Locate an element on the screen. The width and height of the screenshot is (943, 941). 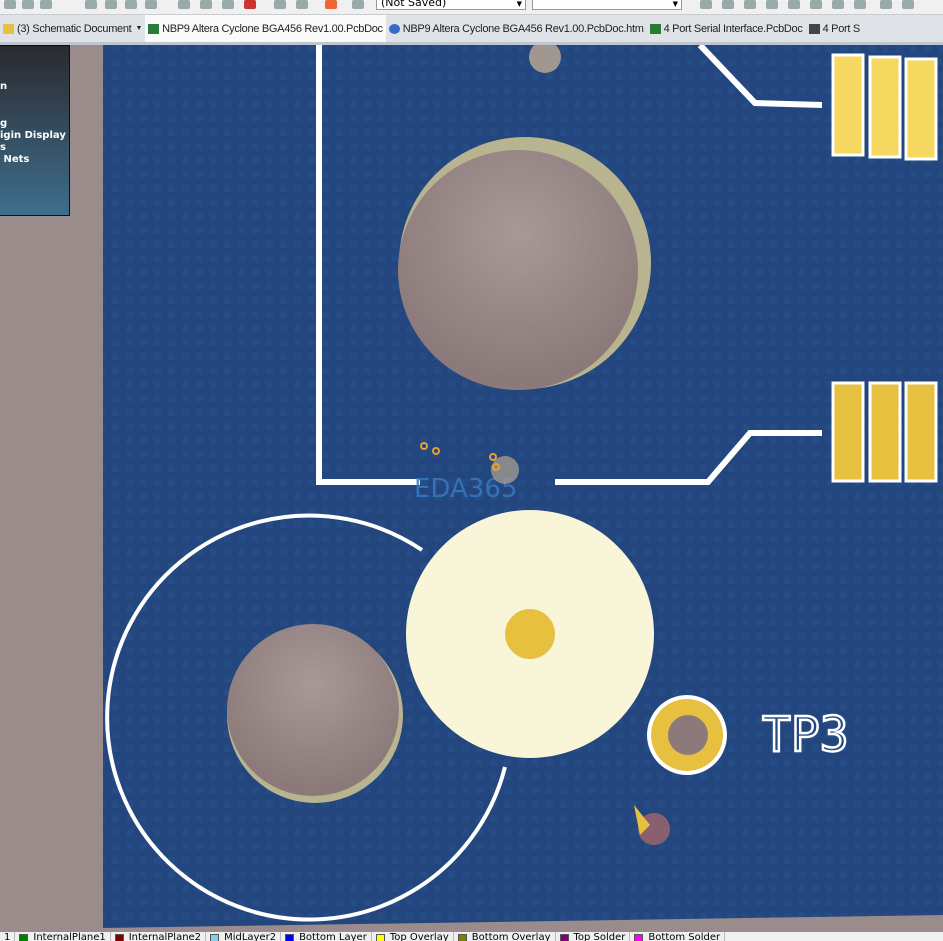
layer-label: Bottom Layer is located at coordinates (333, 936).